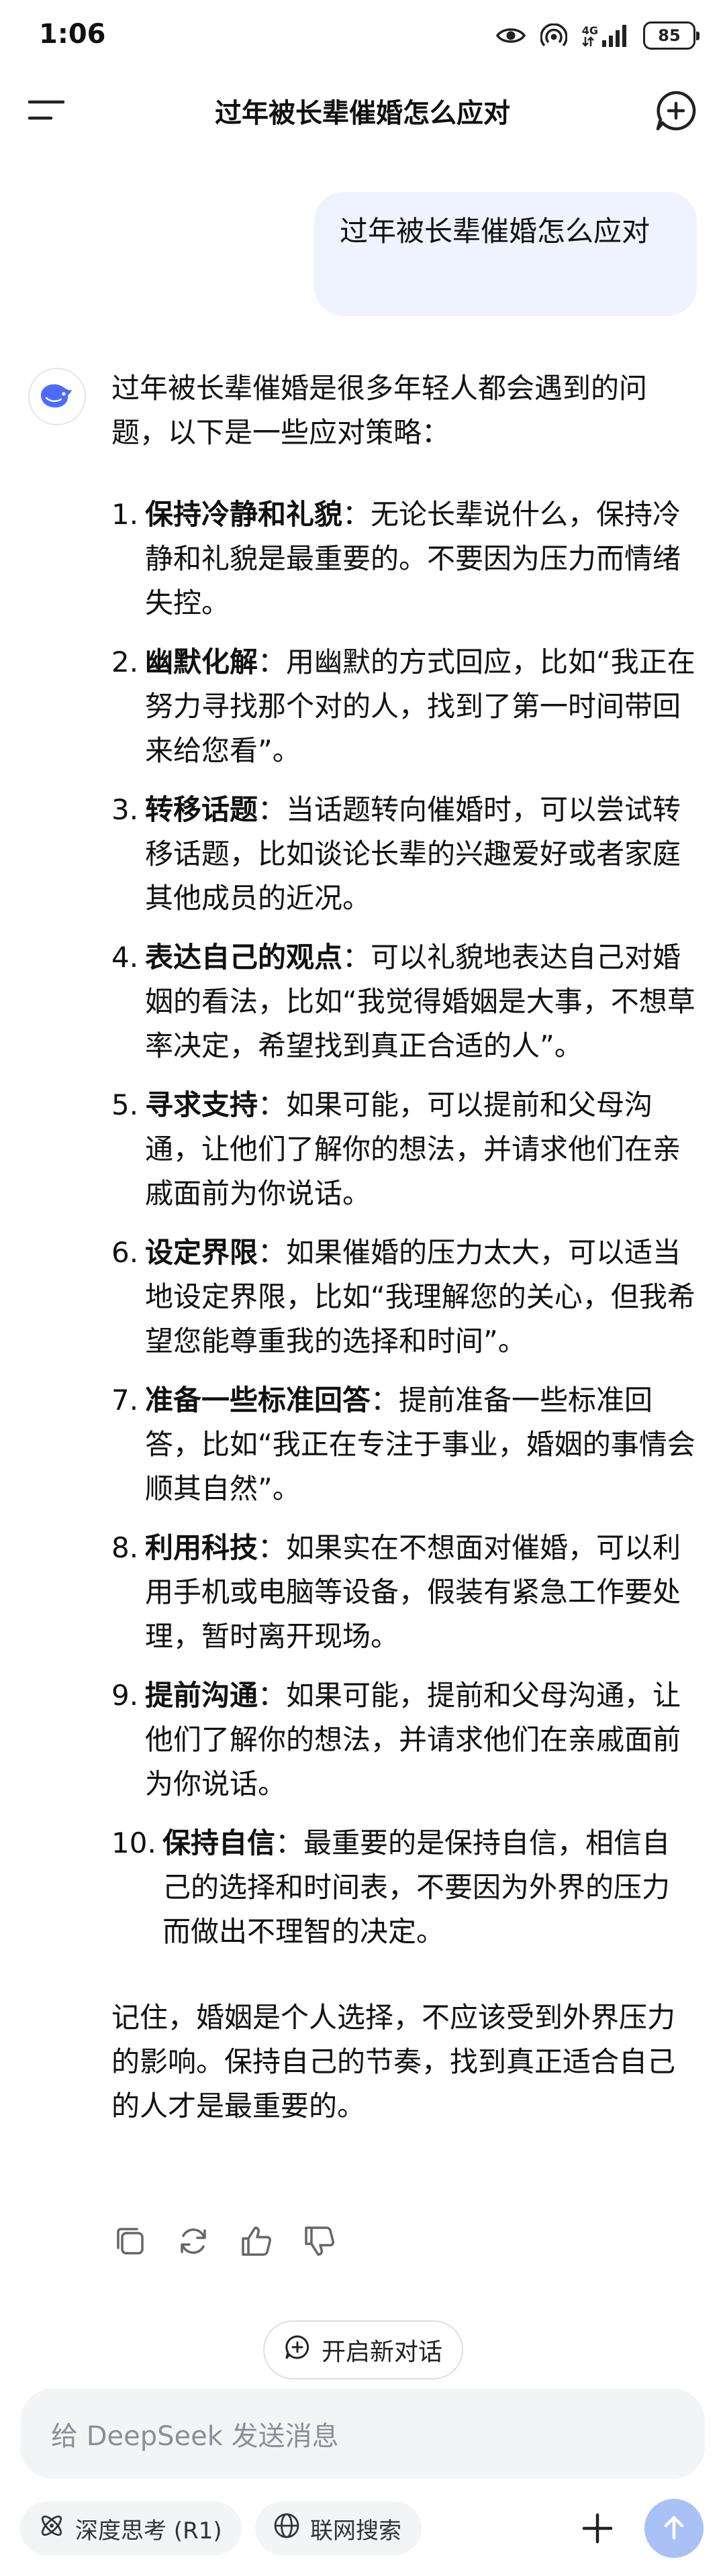  I want to click on send-arrow-icon, so click(674, 2528).